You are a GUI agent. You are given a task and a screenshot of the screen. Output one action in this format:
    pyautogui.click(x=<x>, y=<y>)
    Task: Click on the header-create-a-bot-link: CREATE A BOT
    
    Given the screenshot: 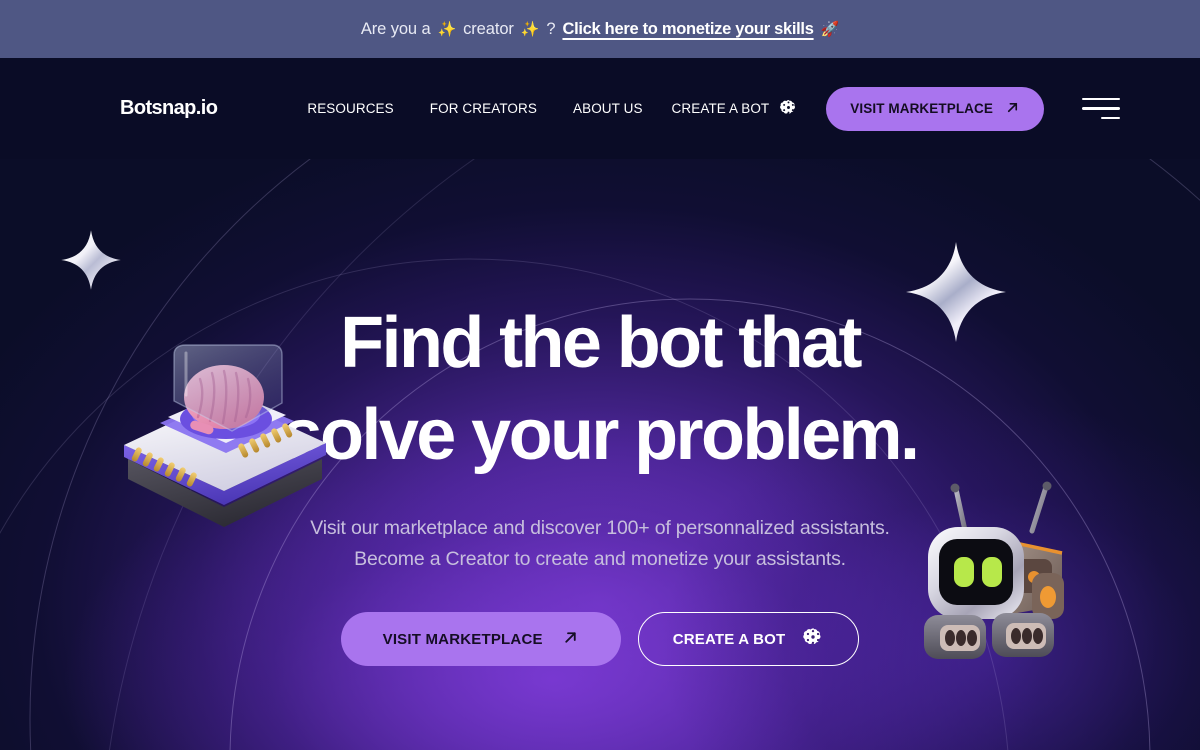 What is the action you would take?
    pyautogui.click(x=735, y=109)
    